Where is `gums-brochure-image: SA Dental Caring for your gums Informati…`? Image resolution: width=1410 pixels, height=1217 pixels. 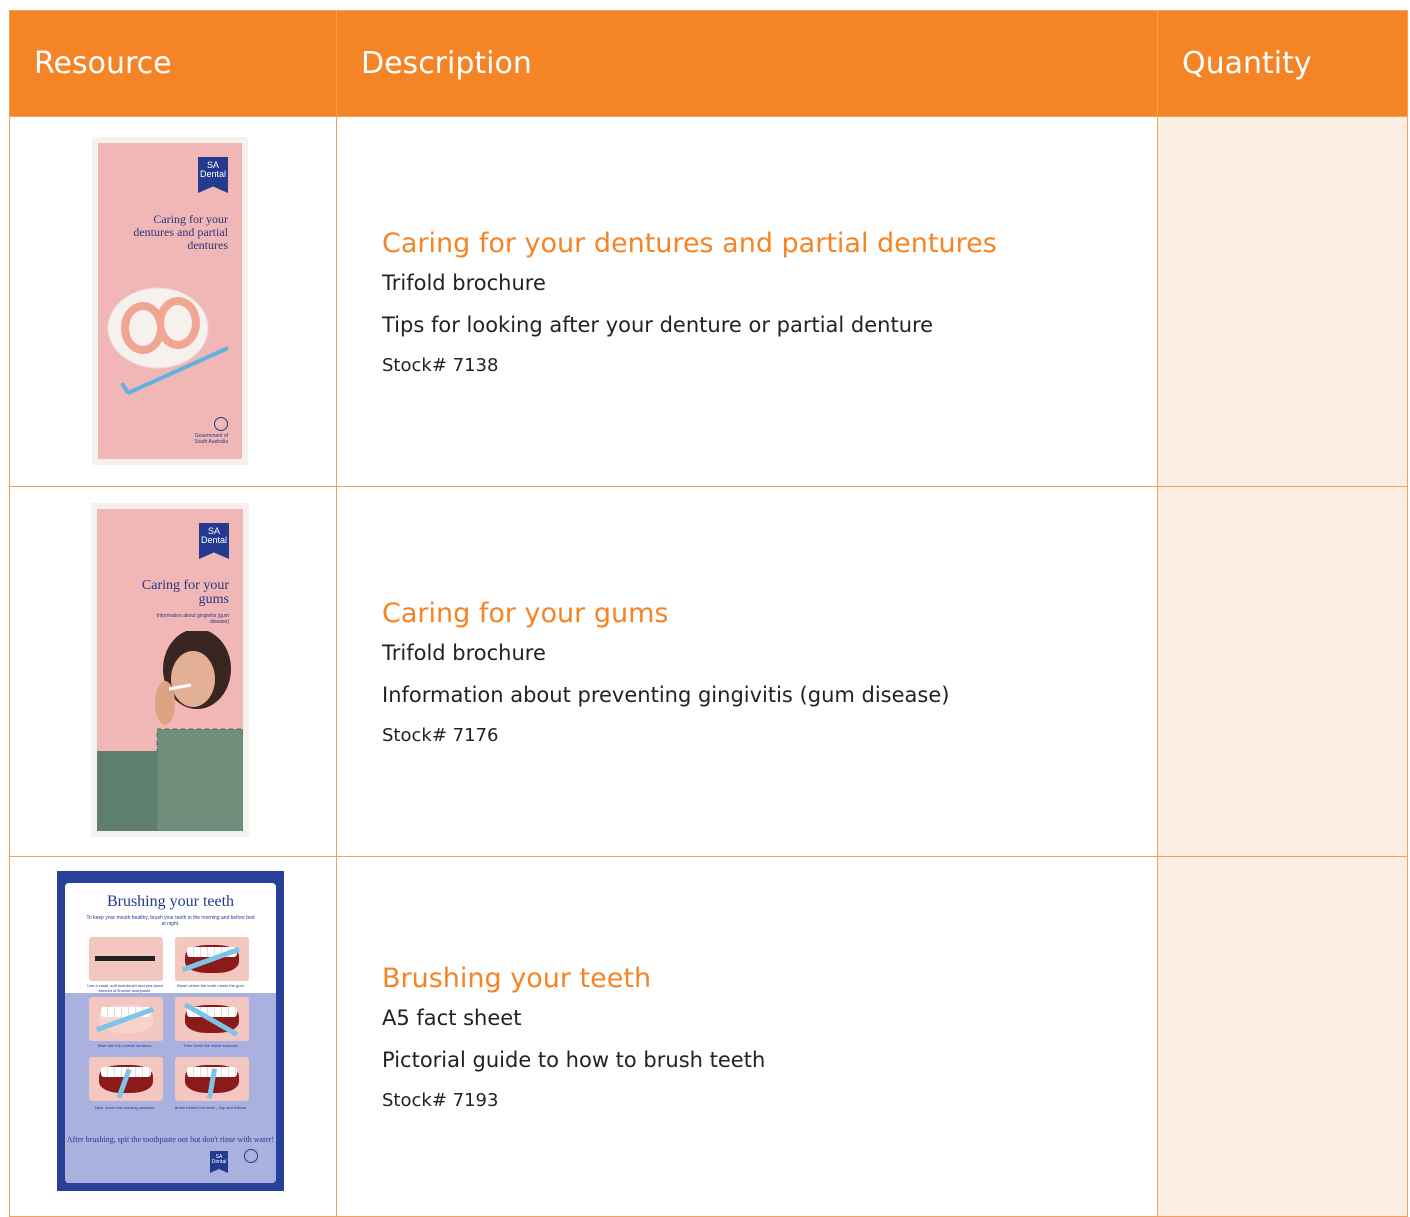
gums-brochure-image: SA Dental Caring for your gums Informati… is located at coordinates (170, 670).